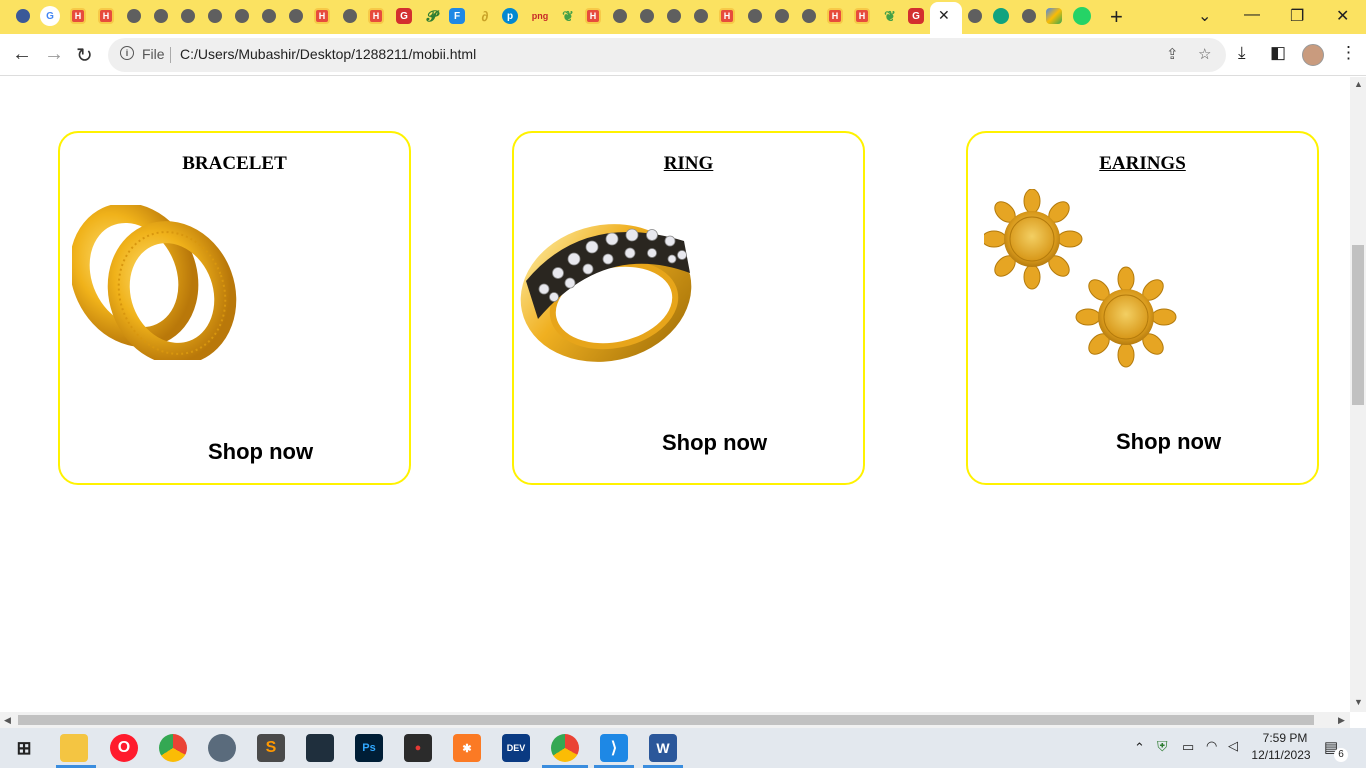 The image size is (1366, 768). What do you see at coordinates (467, 748) in the screenshot?
I see `xampp-icon: ✱` at bounding box center [467, 748].